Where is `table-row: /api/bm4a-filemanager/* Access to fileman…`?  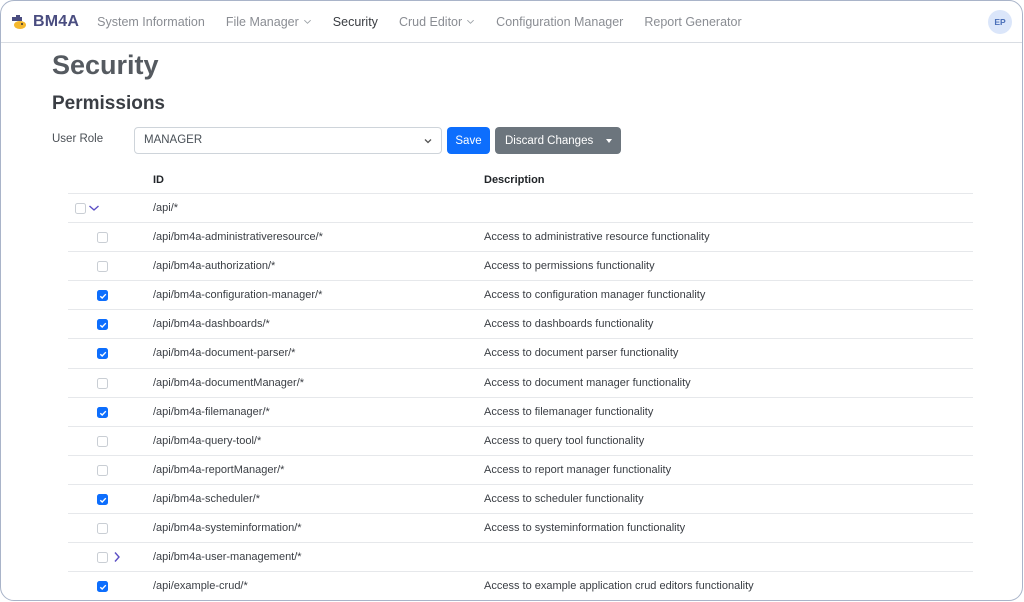
table-row: /api/bm4a-filemanager/* Access to fileman… is located at coordinates (520, 412).